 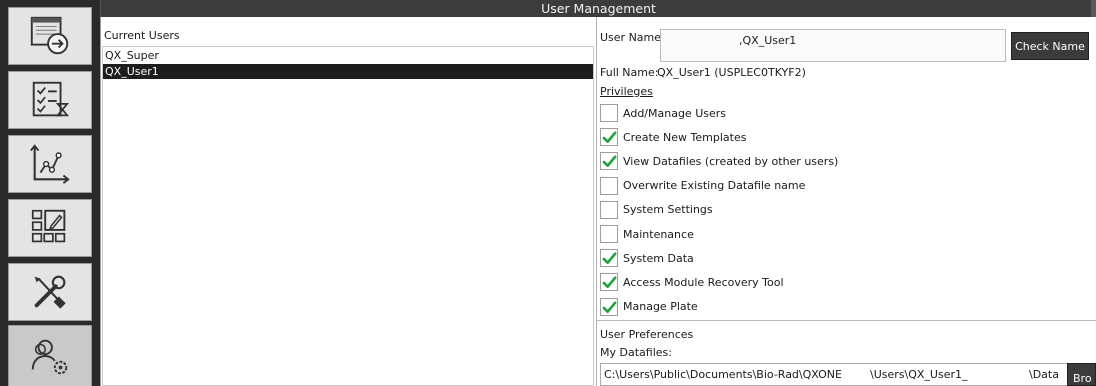 What do you see at coordinates (731, 72) in the screenshot?
I see `fullname-value: QX_User1 (USPLEC0TKYF2)` at bounding box center [731, 72].